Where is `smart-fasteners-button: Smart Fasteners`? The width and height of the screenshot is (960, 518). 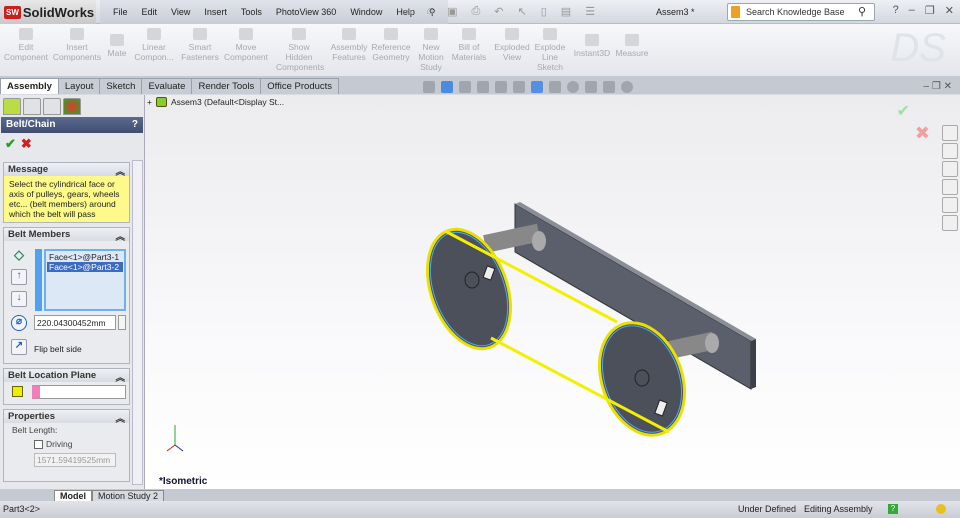
smart-fasteners-button: Smart Fasteners is located at coordinates (200, 45).